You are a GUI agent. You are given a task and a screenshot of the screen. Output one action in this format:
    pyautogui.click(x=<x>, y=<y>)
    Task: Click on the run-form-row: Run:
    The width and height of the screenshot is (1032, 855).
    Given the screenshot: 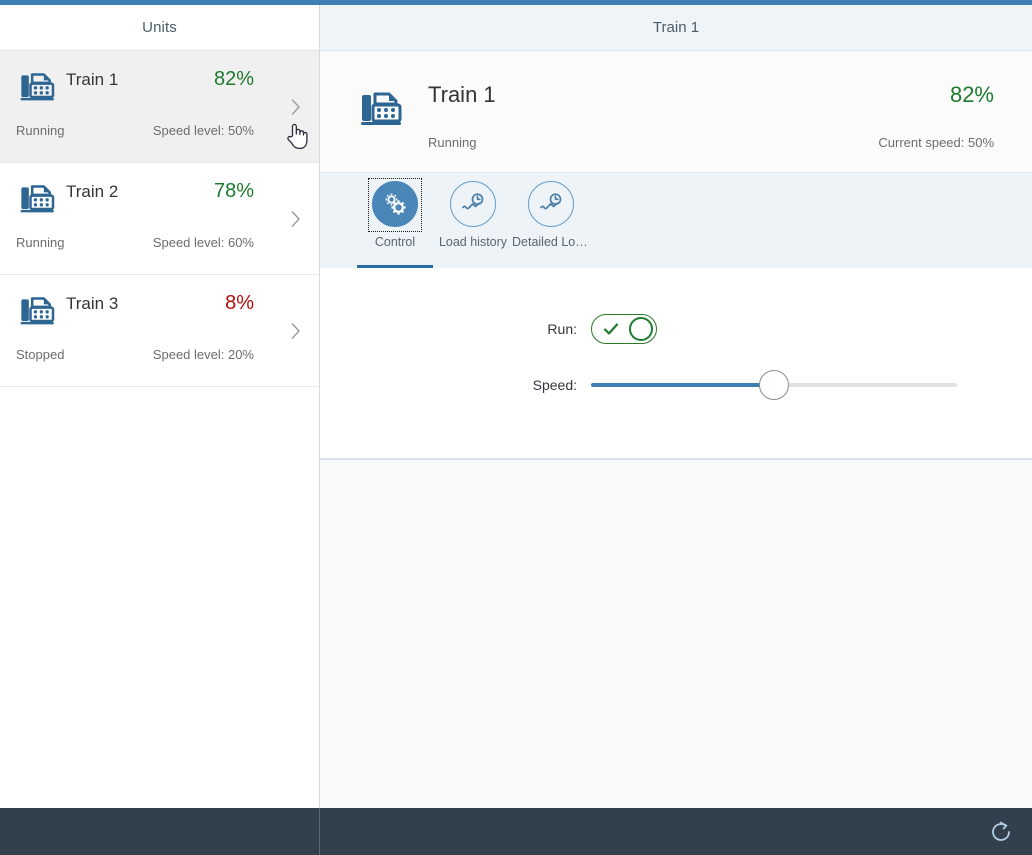 What is the action you would take?
    pyautogui.click(x=676, y=329)
    